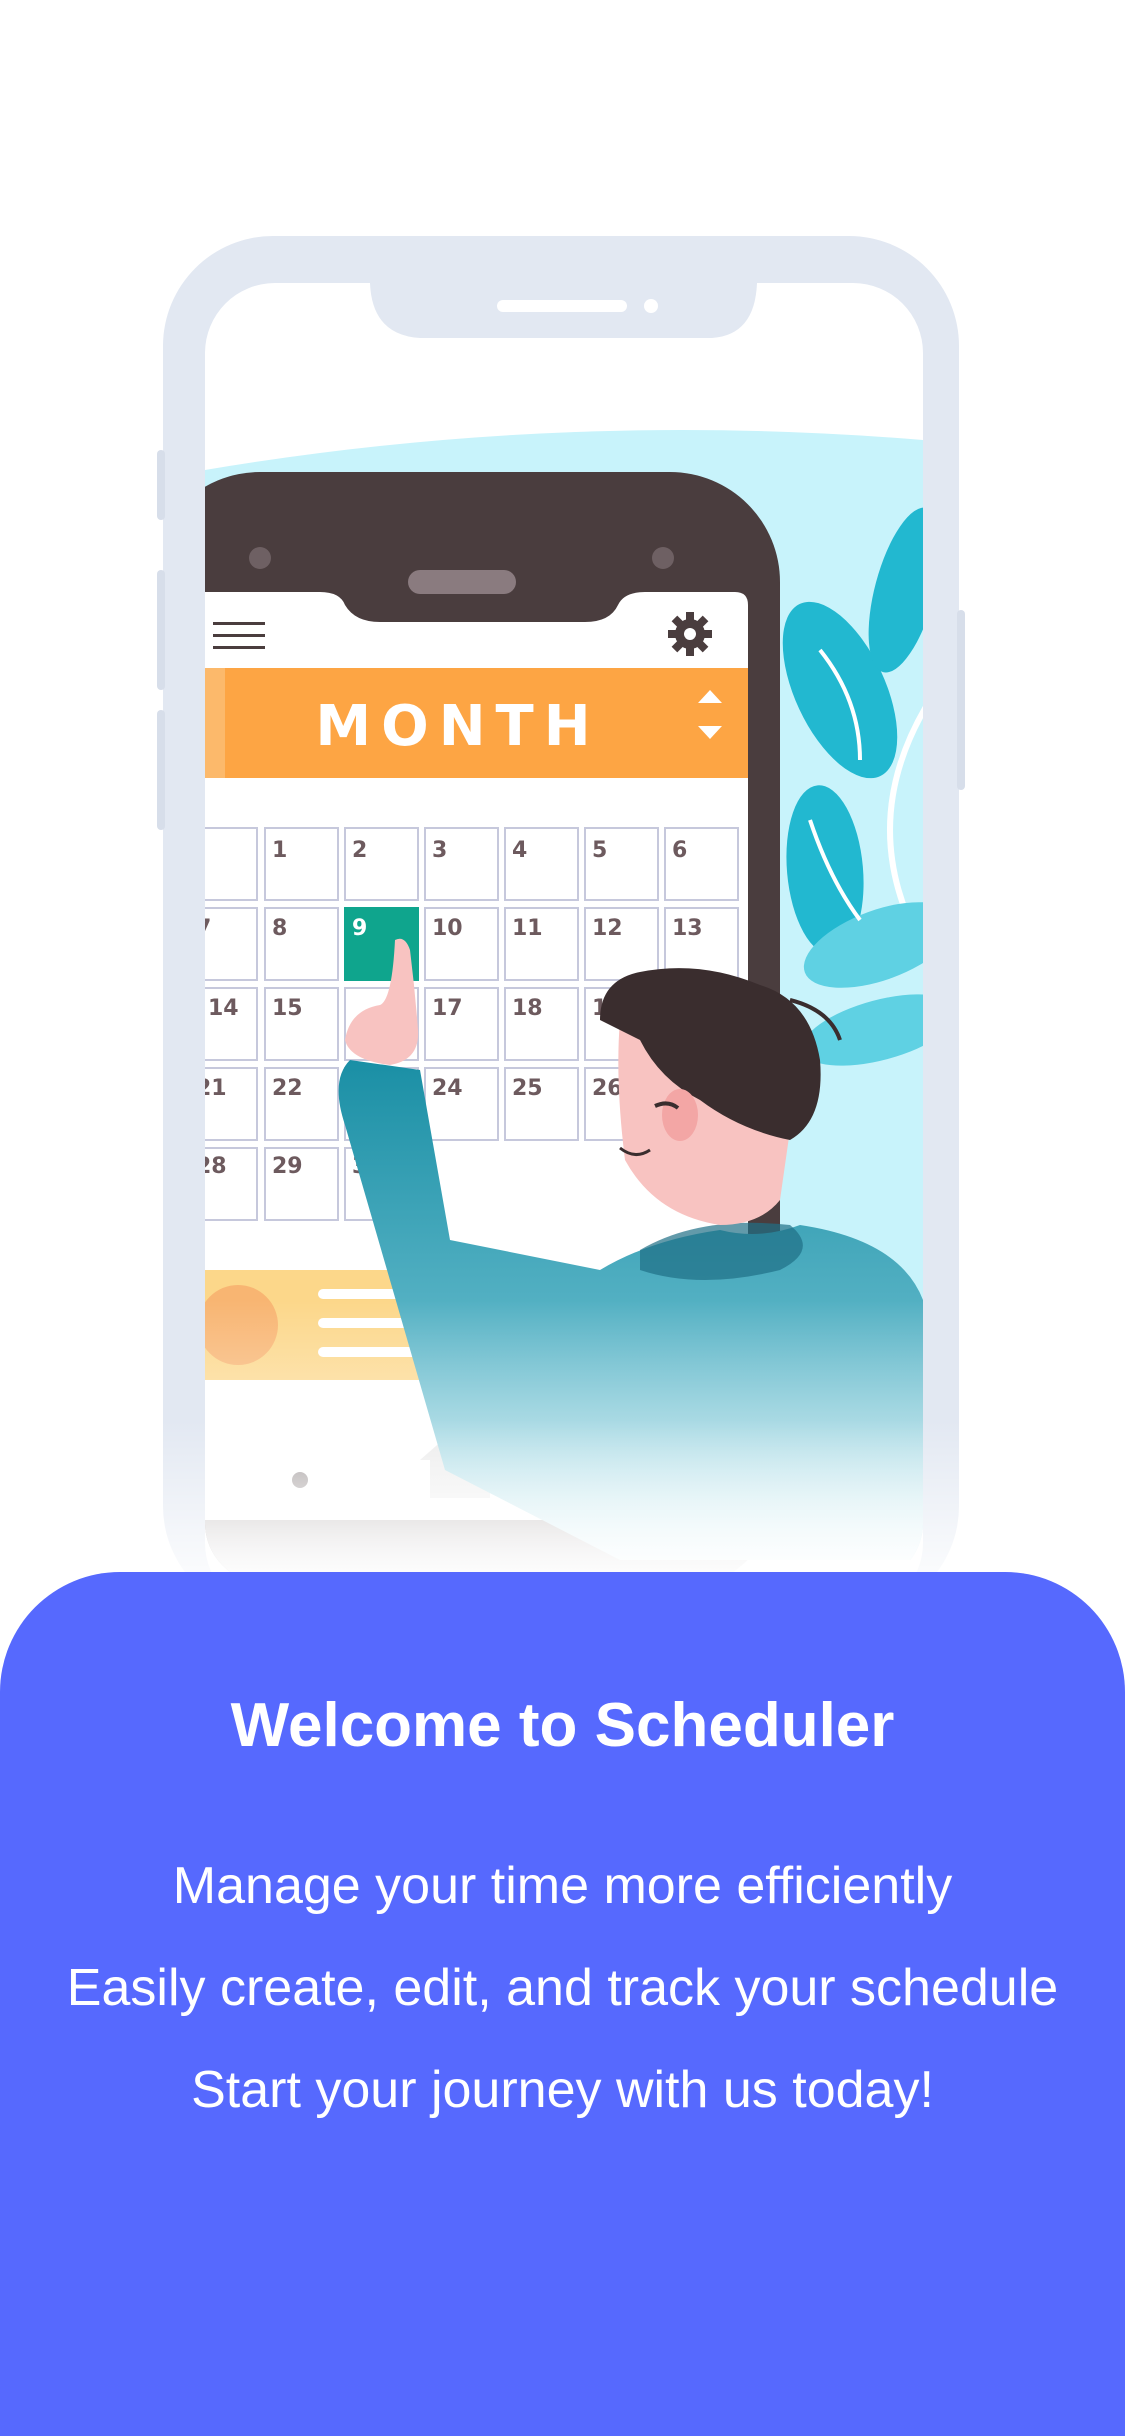 The height and width of the screenshot is (2436, 1125). I want to click on svg-text: 3, so click(439, 850).